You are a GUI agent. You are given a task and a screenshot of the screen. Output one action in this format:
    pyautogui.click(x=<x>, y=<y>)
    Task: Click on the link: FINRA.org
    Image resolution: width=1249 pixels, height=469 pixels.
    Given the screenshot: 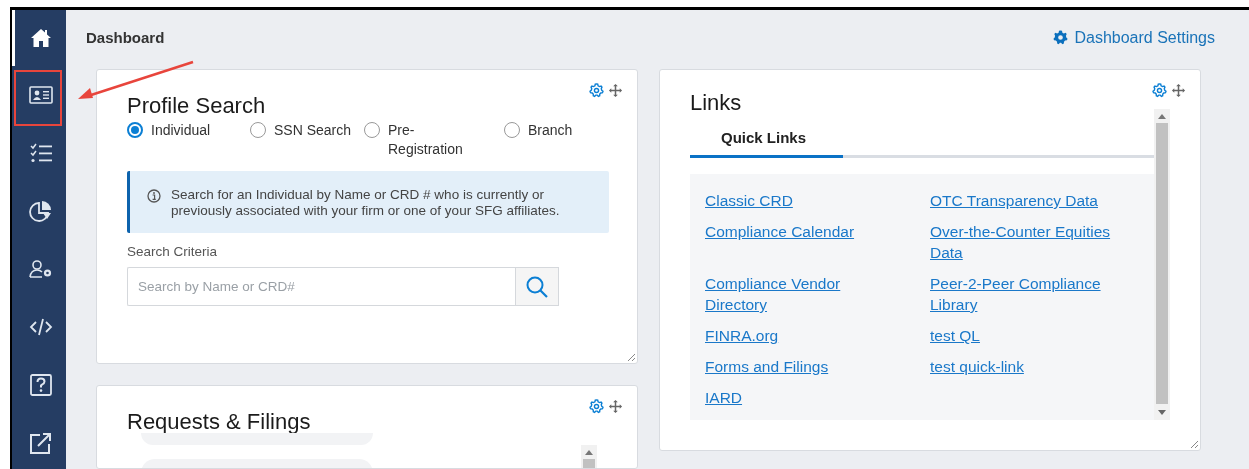 What is the action you would take?
    pyautogui.click(x=742, y=335)
    